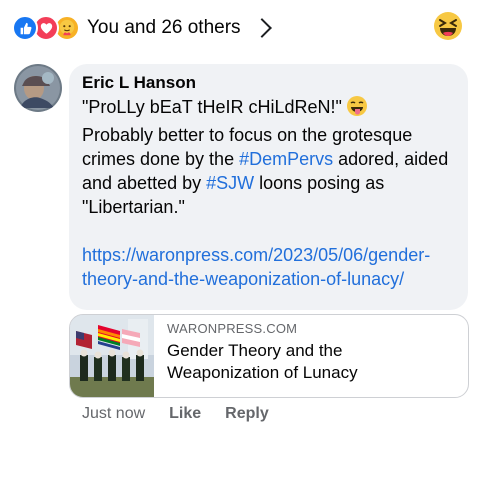 Image resolution: width=483 pixels, height=500 pixels. Describe the element at coordinates (261, 28) in the screenshot. I see `chevron-right-icon` at that location.